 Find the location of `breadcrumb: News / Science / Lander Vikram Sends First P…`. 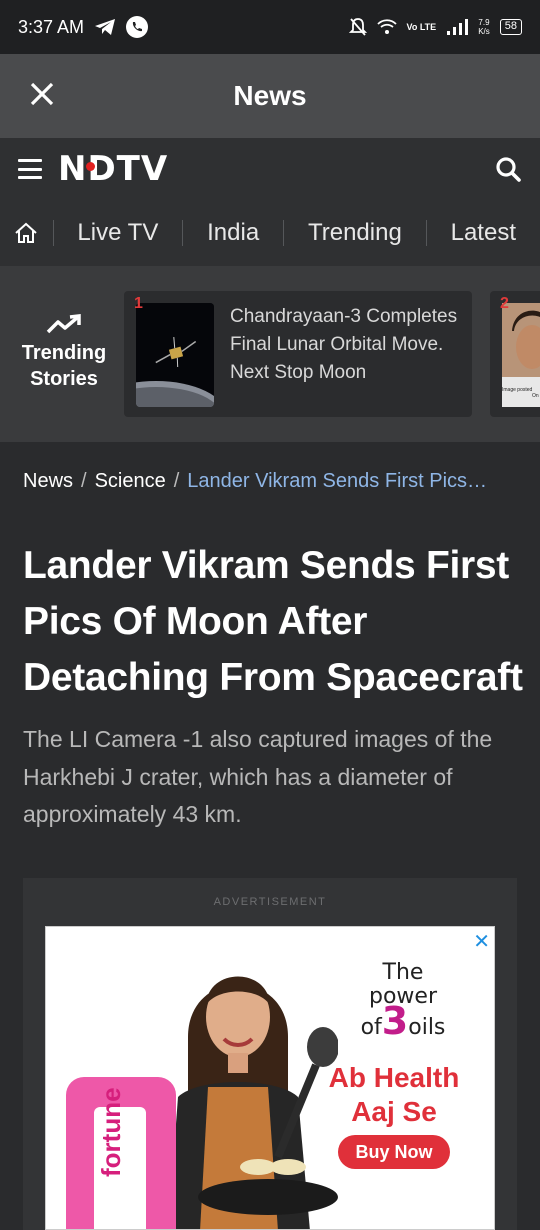

breadcrumb: News / Science / Lander Vikram Sends First P… is located at coordinates (255, 481).